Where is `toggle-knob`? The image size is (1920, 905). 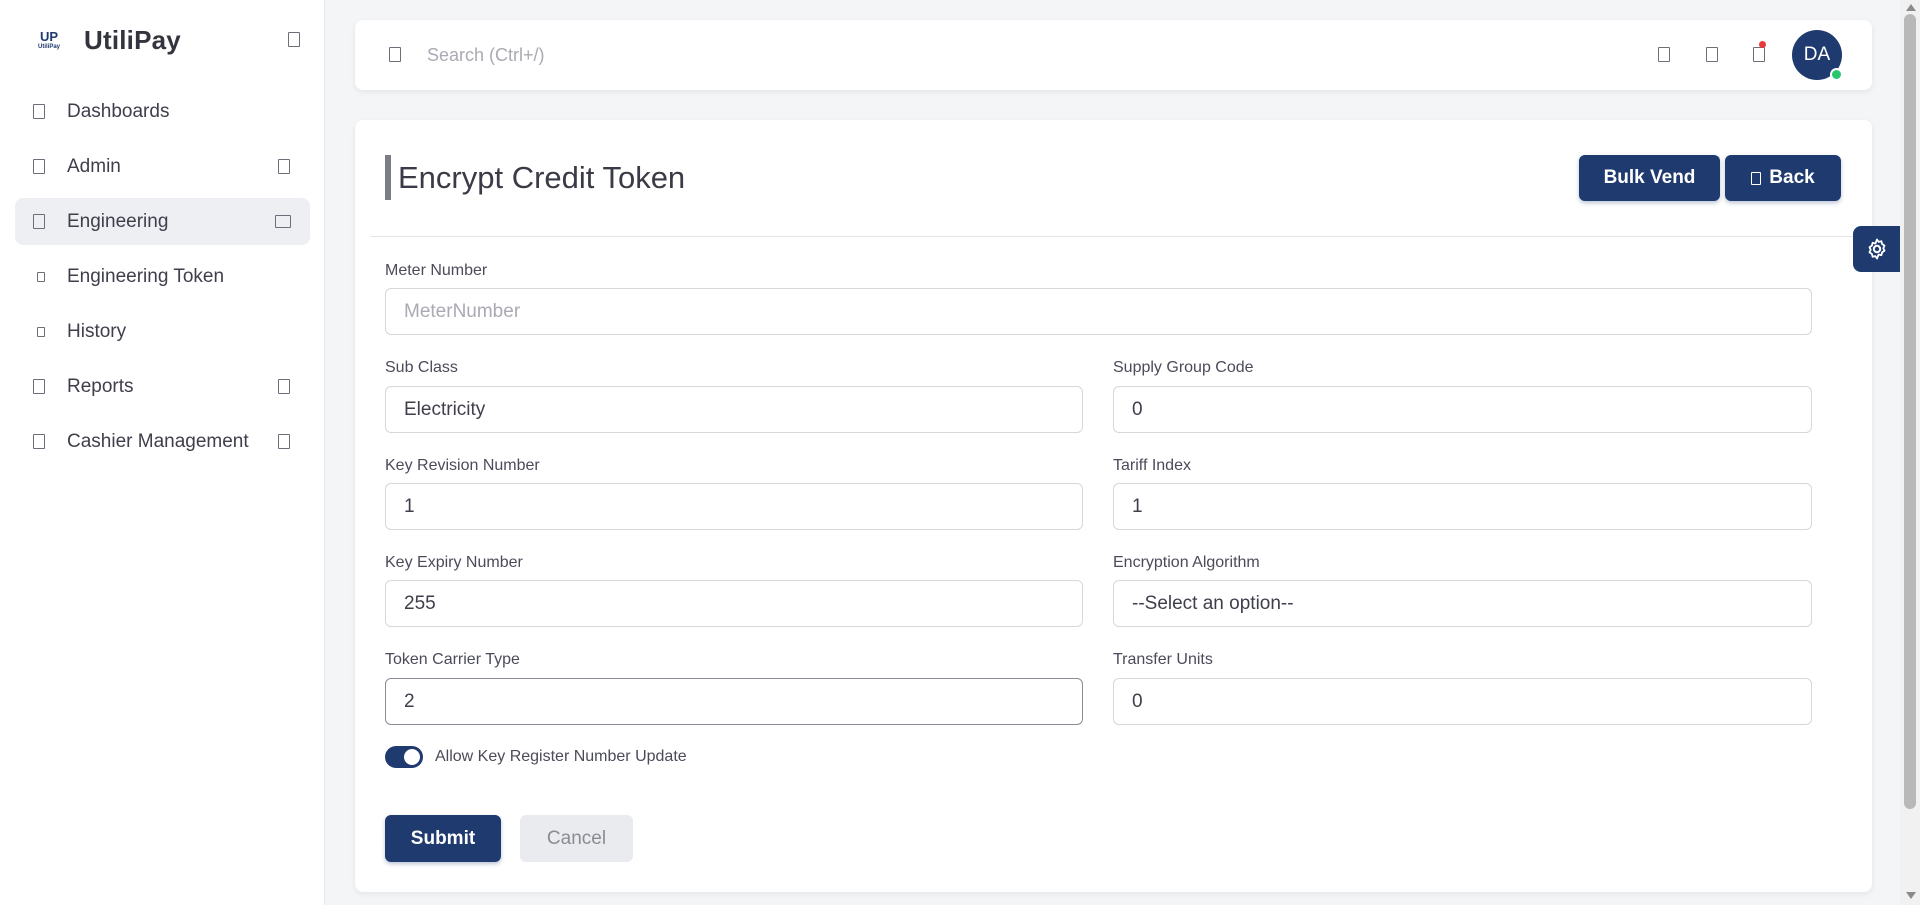 toggle-knob is located at coordinates (412, 757).